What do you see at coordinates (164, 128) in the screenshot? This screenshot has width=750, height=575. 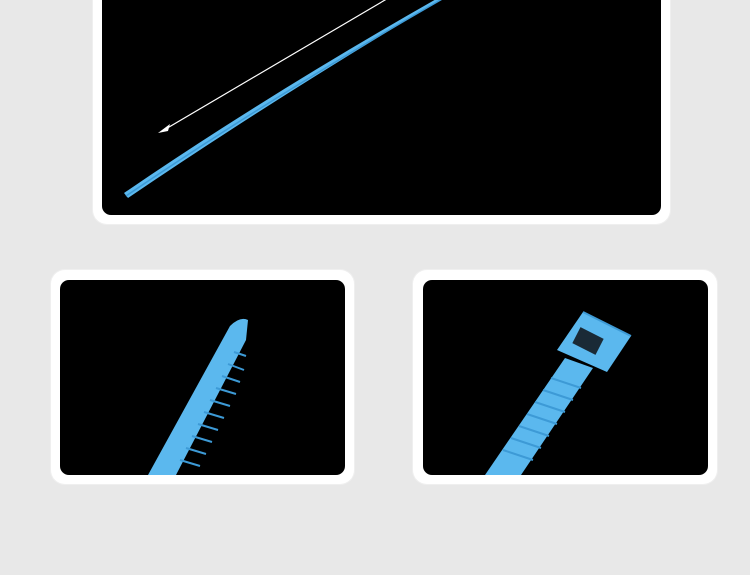 I see `direction-arrow-head` at bounding box center [164, 128].